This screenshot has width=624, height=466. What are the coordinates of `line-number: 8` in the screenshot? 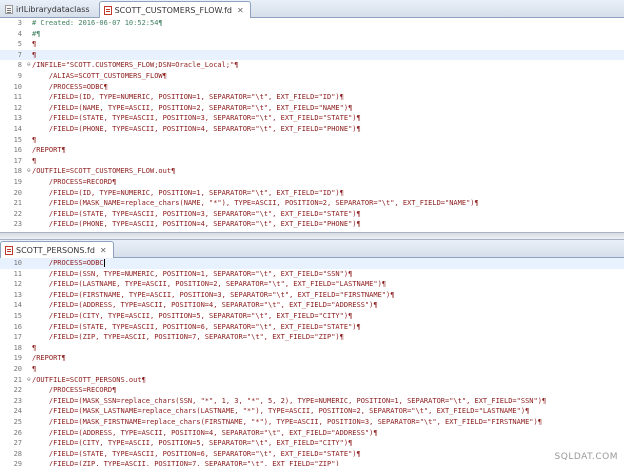 It's located at (19, 65).